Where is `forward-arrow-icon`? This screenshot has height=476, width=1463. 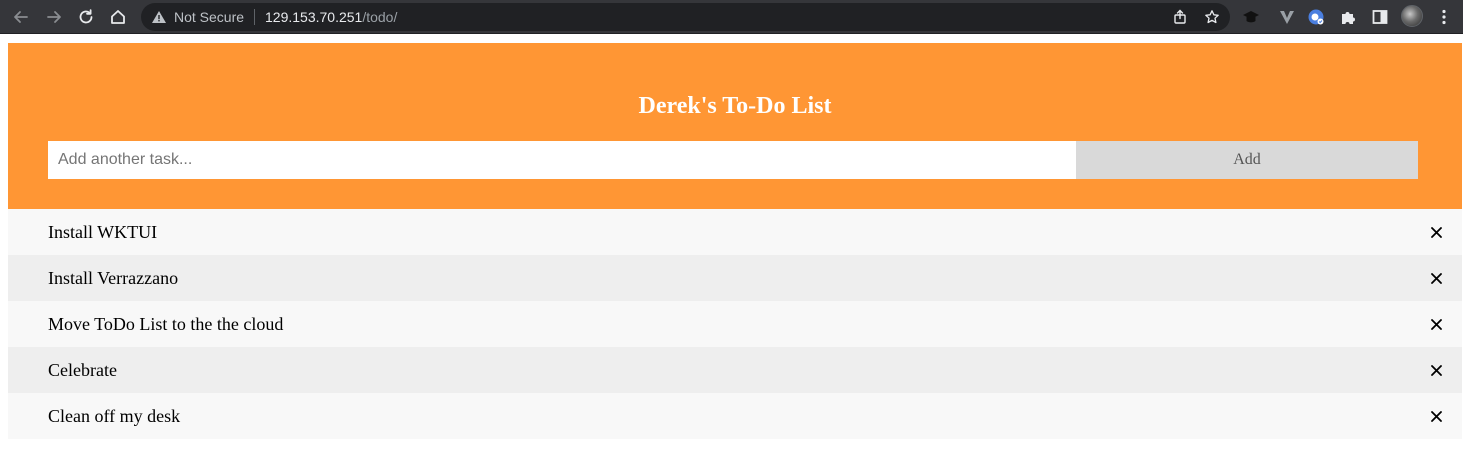
forward-arrow-icon is located at coordinates (54, 17).